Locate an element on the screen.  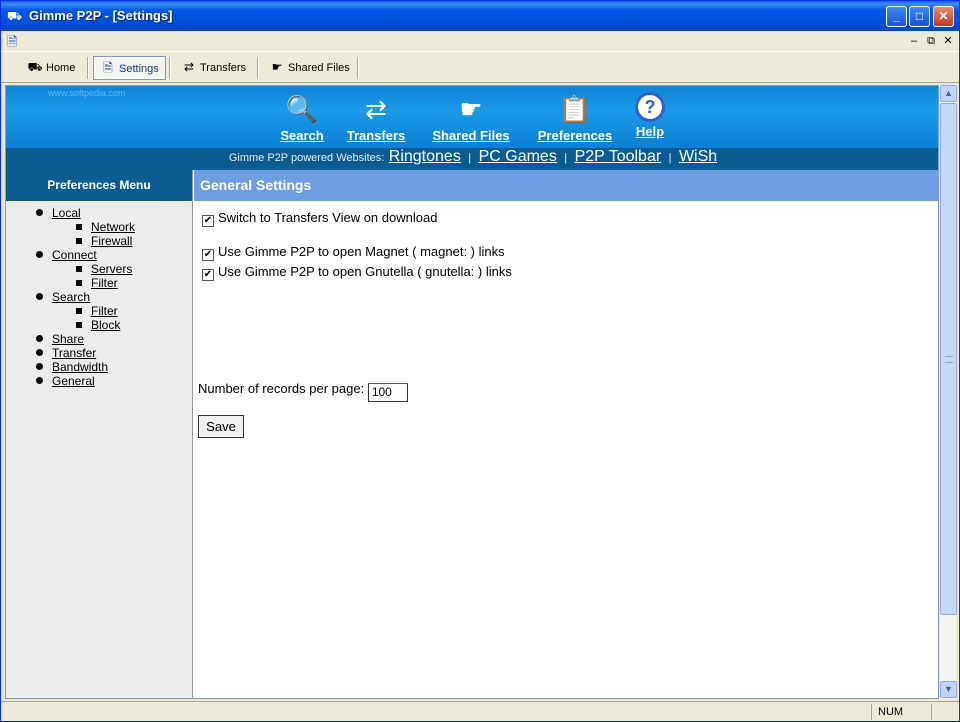
switch-transfers-label: Switch to Transfers View on download is located at coordinates (328, 217).